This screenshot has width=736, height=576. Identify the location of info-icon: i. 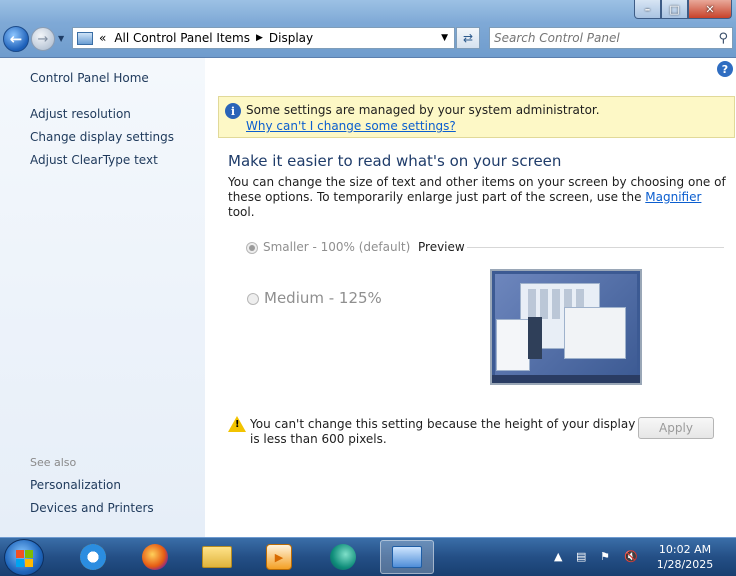
(233, 111).